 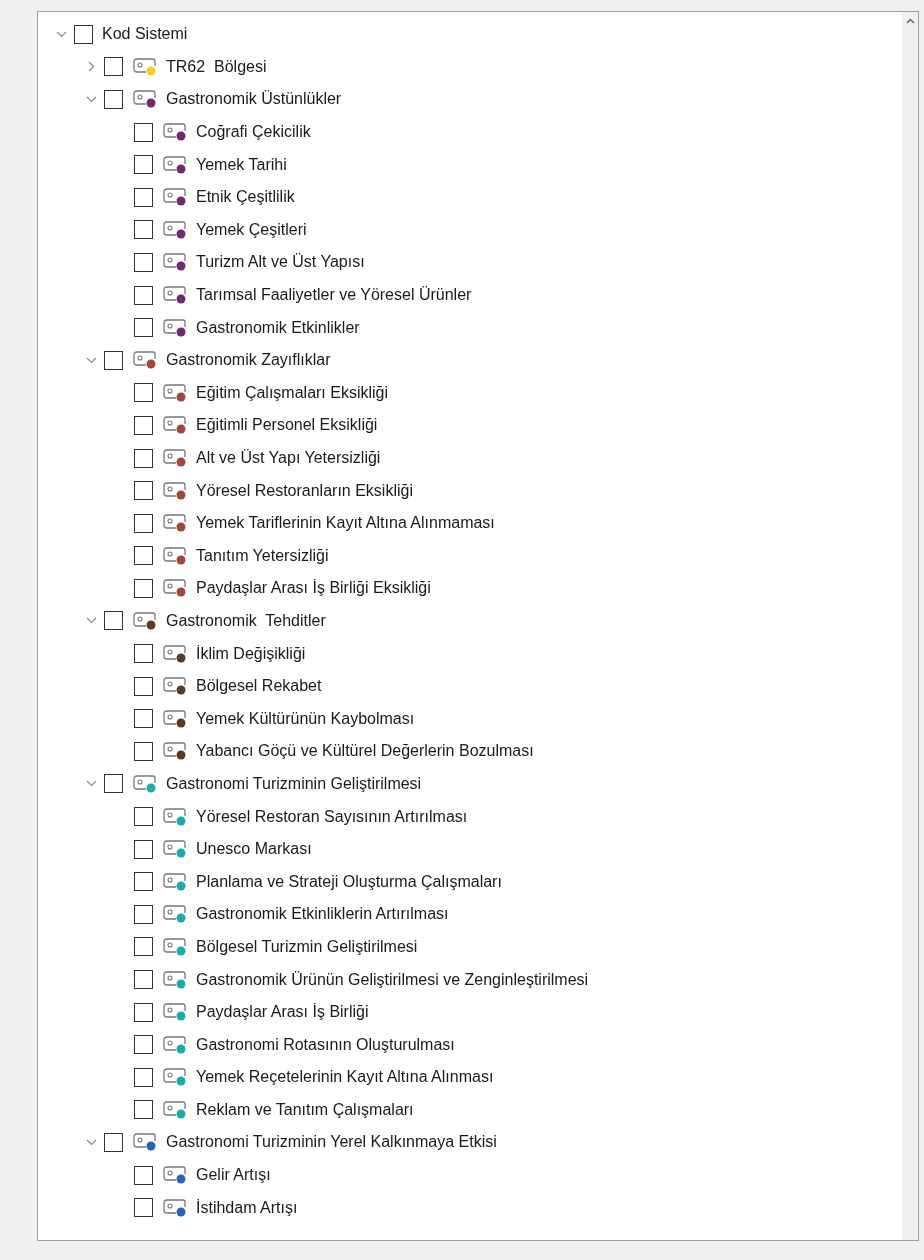 I want to click on tree-item-label: Gastronomik Üstünlükler, so click(x=254, y=99).